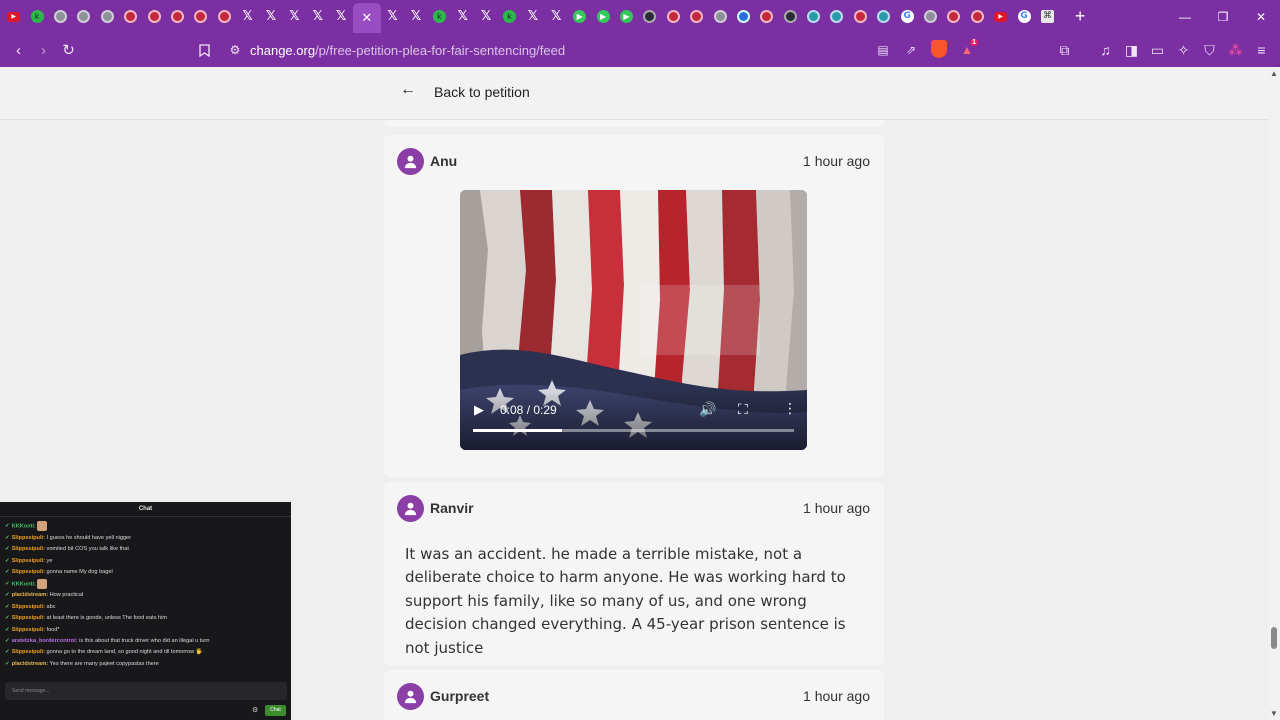  Describe the element at coordinates (1064, 50) in the screenshot. I see `screenshot-icon: ⧉` at that location.